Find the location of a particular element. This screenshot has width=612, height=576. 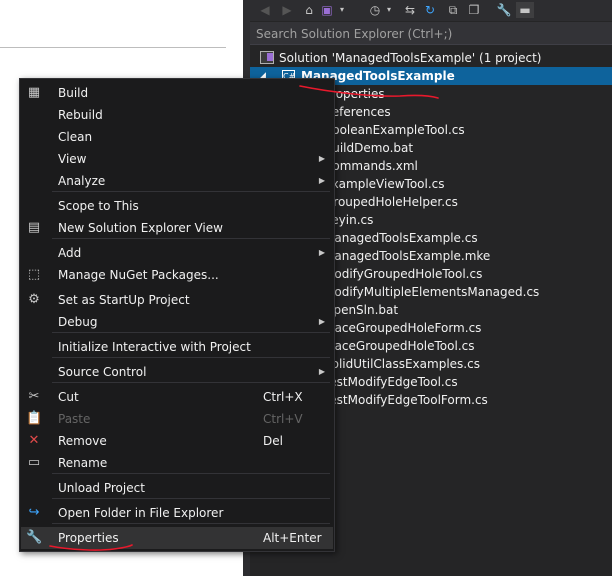

menu-item-label: Paste is located at coordinates (74, 419).